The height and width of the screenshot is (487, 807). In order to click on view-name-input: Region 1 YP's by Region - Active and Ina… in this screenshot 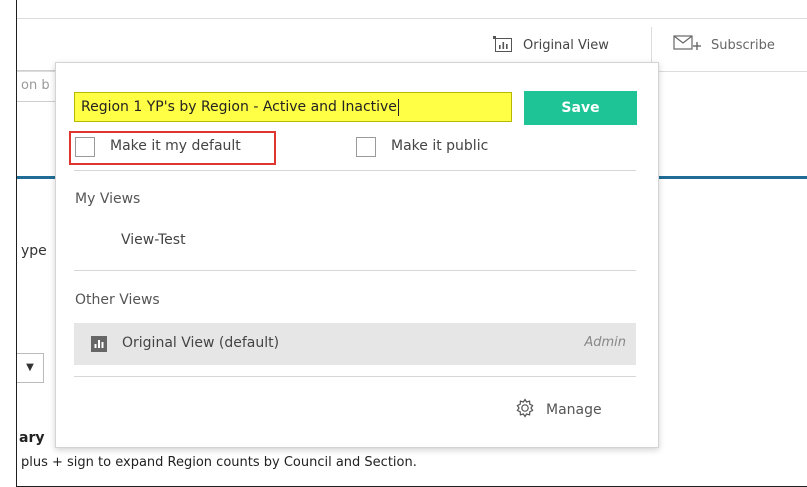, I will do `click(293, 107)`.